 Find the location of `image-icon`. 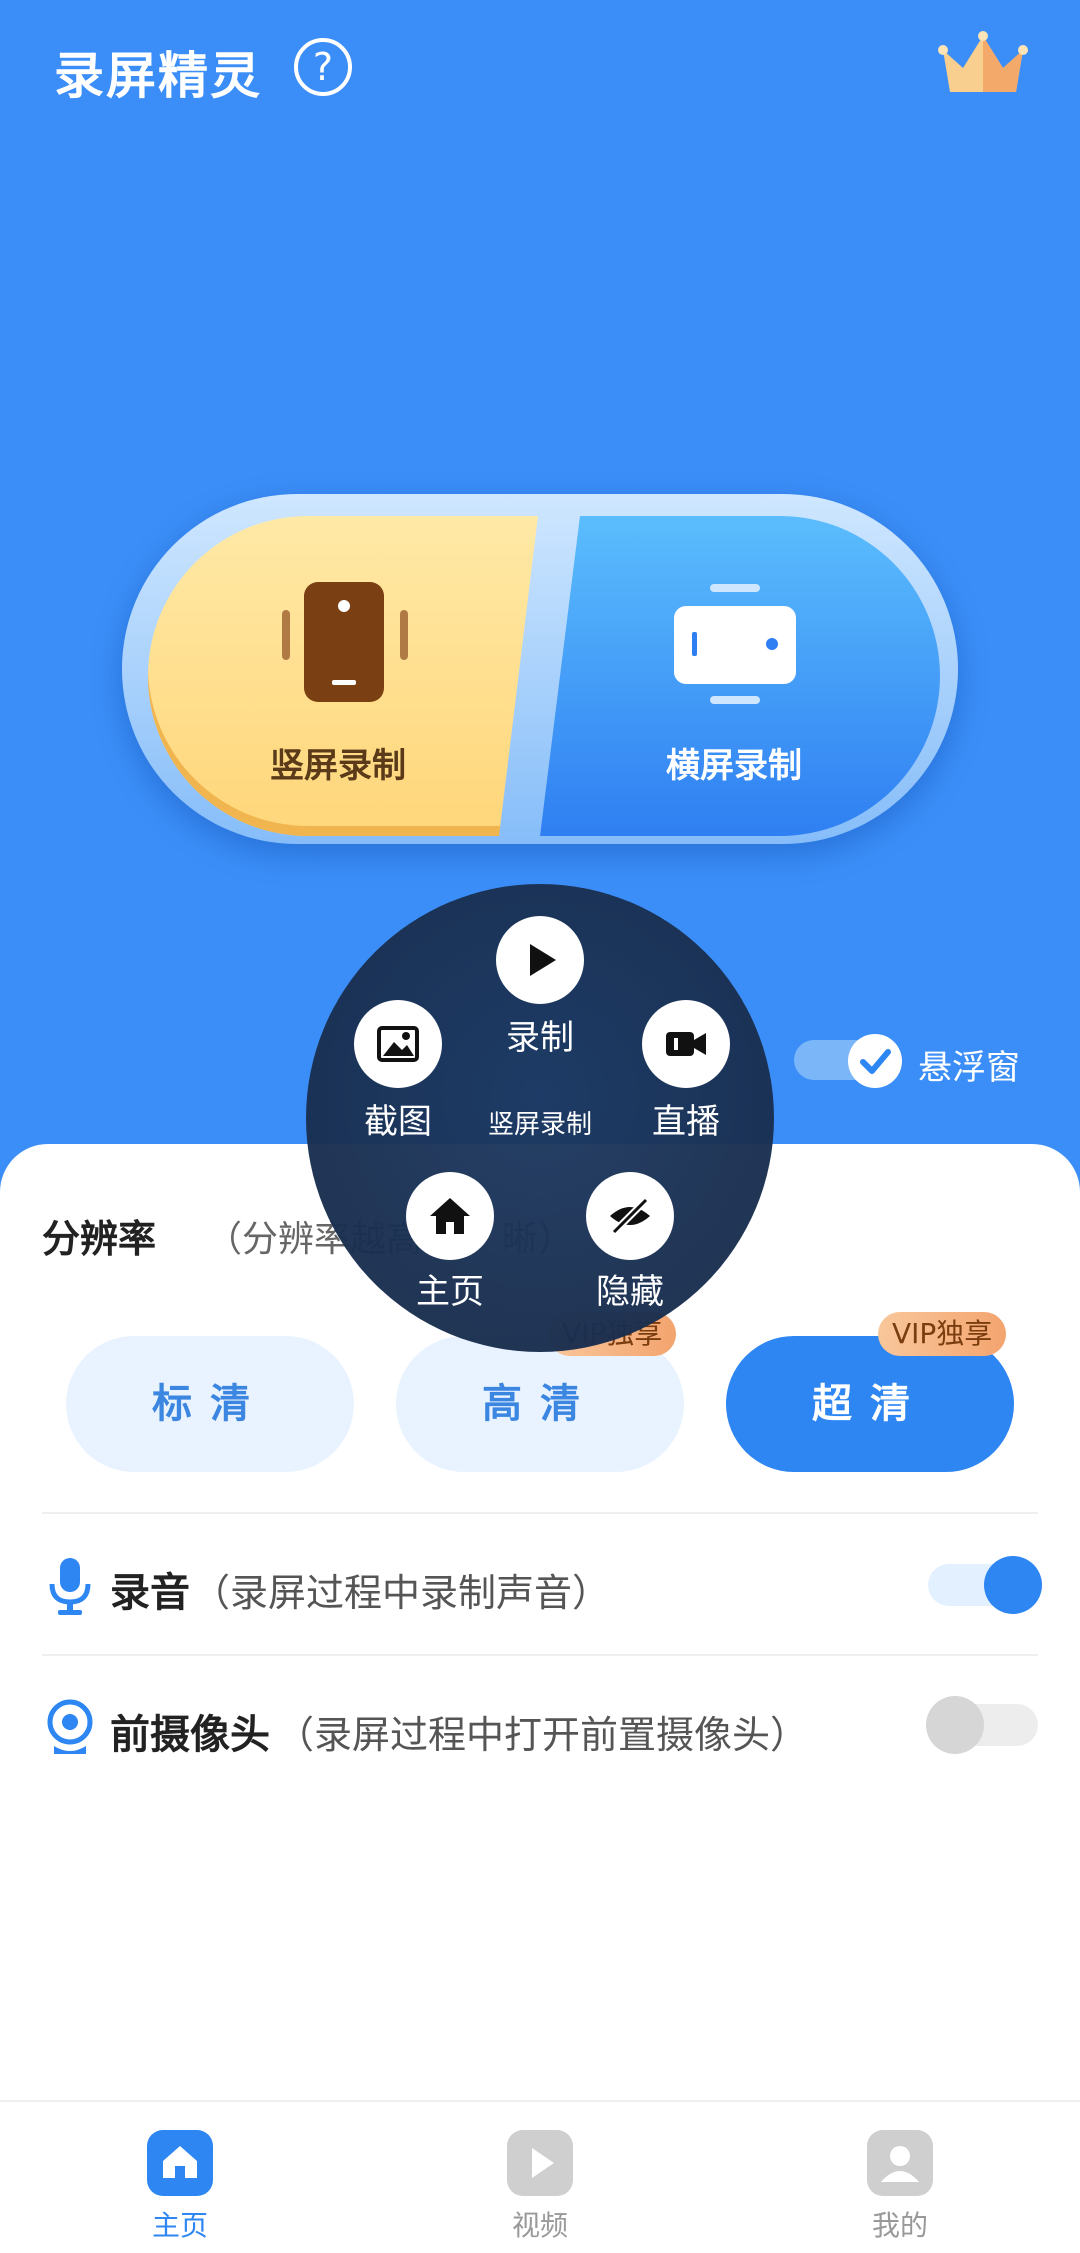

image-icon is located at coordinates (398, 1044).